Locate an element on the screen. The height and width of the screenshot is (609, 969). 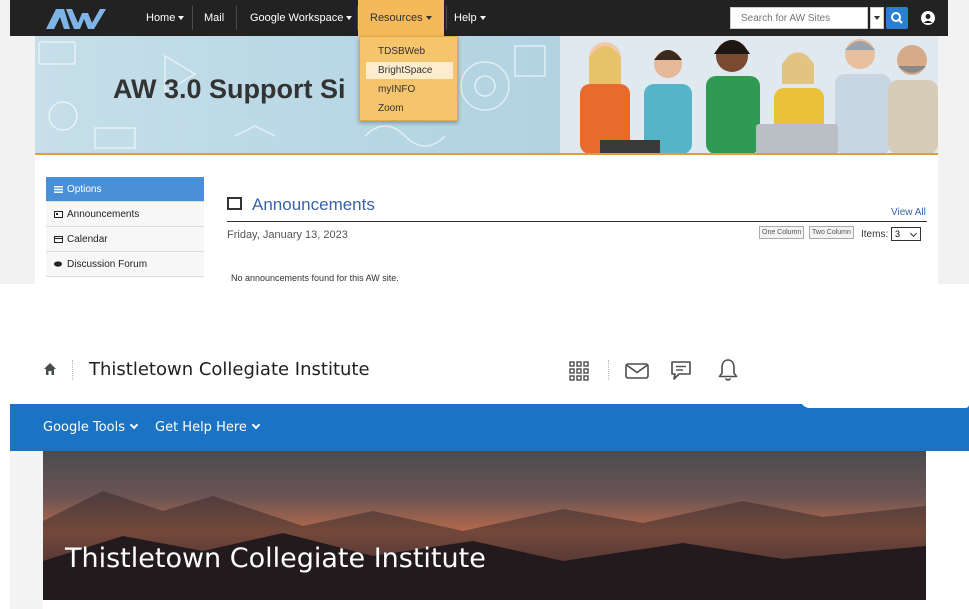
nav-divider is located at coordinates (236, 18).